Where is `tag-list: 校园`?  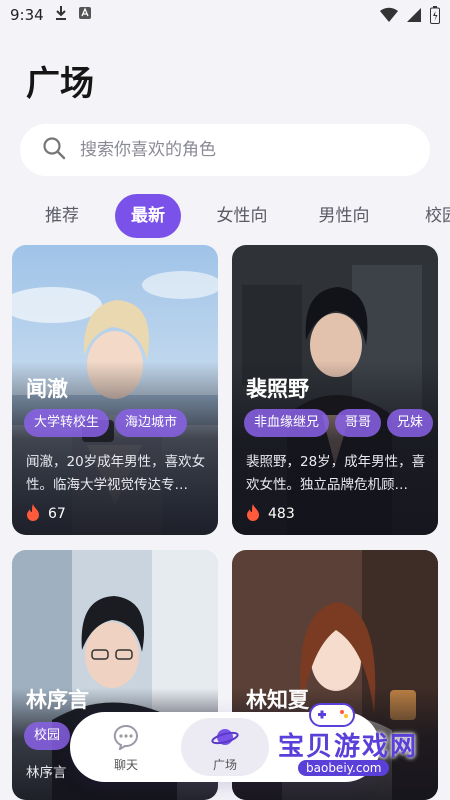
tag-list: 校园 is located at coordinates (47, 736).